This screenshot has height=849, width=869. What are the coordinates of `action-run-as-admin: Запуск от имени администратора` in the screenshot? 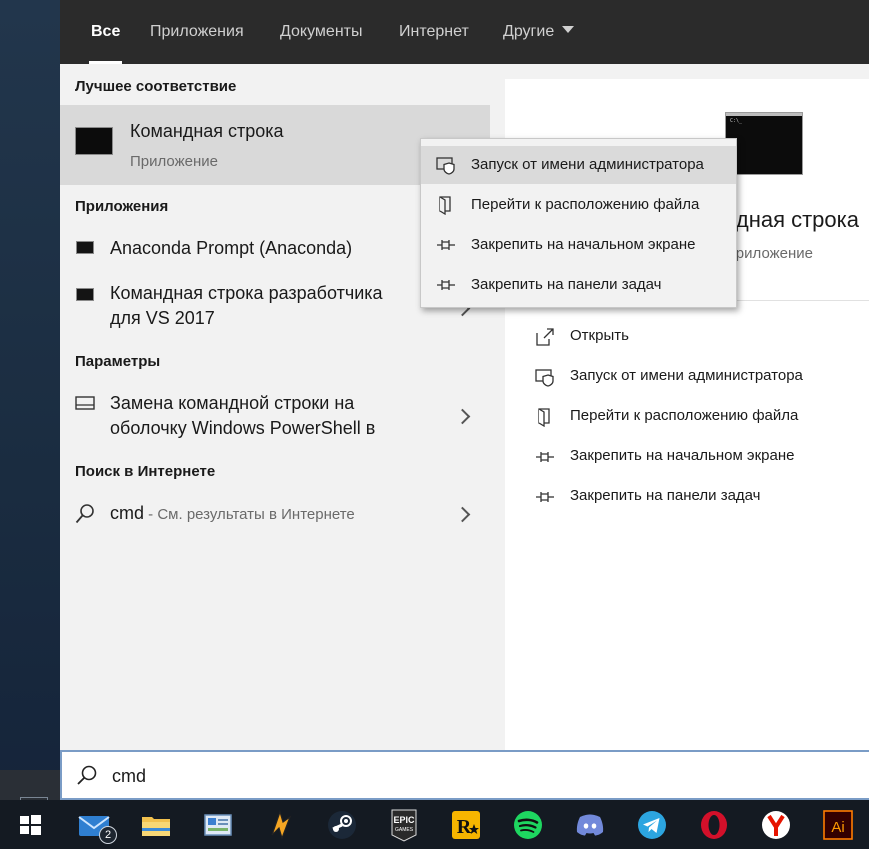 It's located at (685, 377).